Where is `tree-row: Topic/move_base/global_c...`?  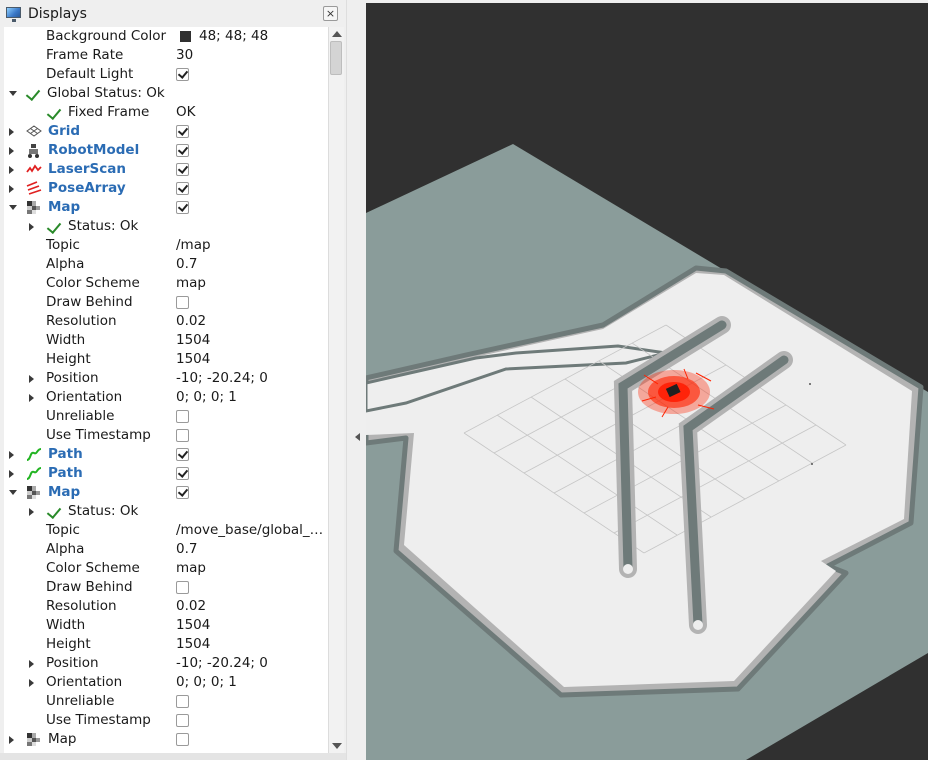
tree-row: Topic/move_base/global_c... is located at coordinates (166, 530).